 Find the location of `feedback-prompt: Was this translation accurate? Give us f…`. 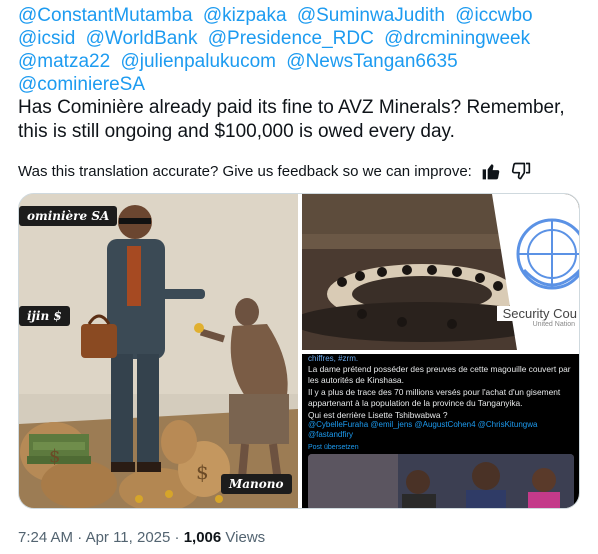

feedback-prompt: Was this translation accurate? Give us f… is located at coordinates (245, 171).